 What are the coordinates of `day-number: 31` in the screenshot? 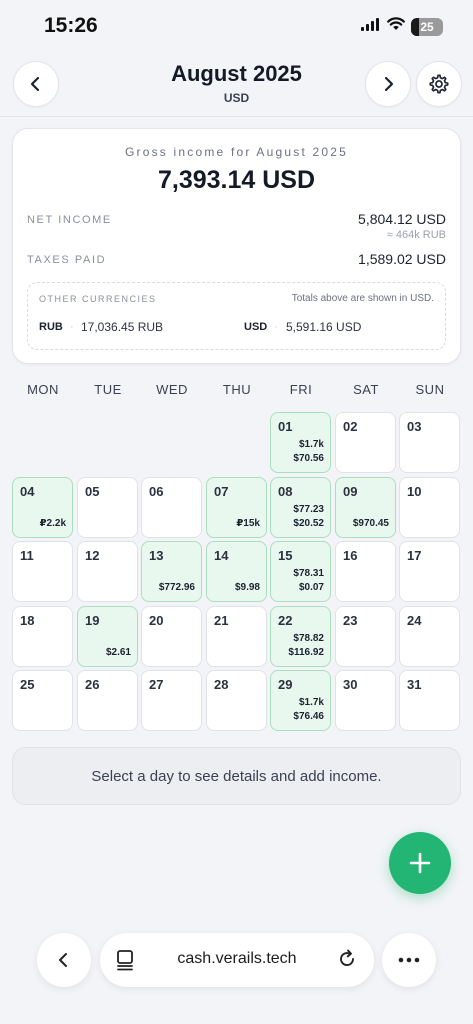 It's located at (414, 684).